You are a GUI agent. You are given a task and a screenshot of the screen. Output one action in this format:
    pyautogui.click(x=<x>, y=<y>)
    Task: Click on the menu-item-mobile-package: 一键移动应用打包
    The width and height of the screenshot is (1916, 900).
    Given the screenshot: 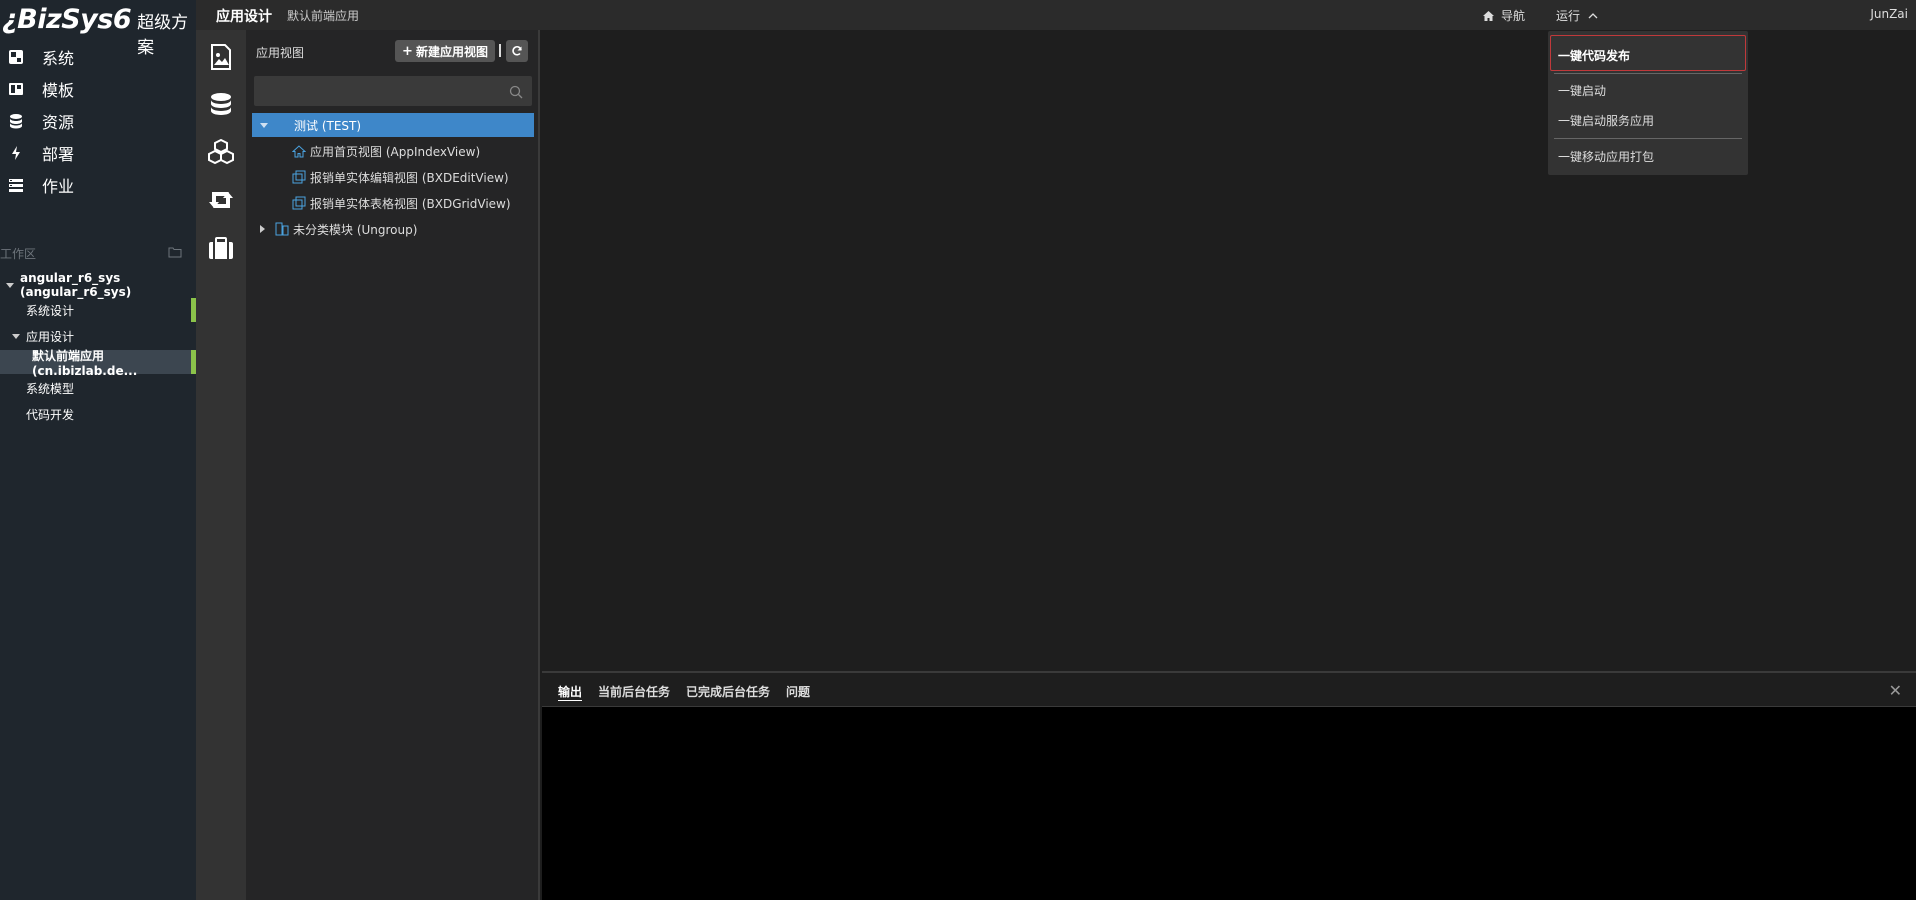 What is the action you would take?
    pyautogui.click(x=1606, y=156)
    